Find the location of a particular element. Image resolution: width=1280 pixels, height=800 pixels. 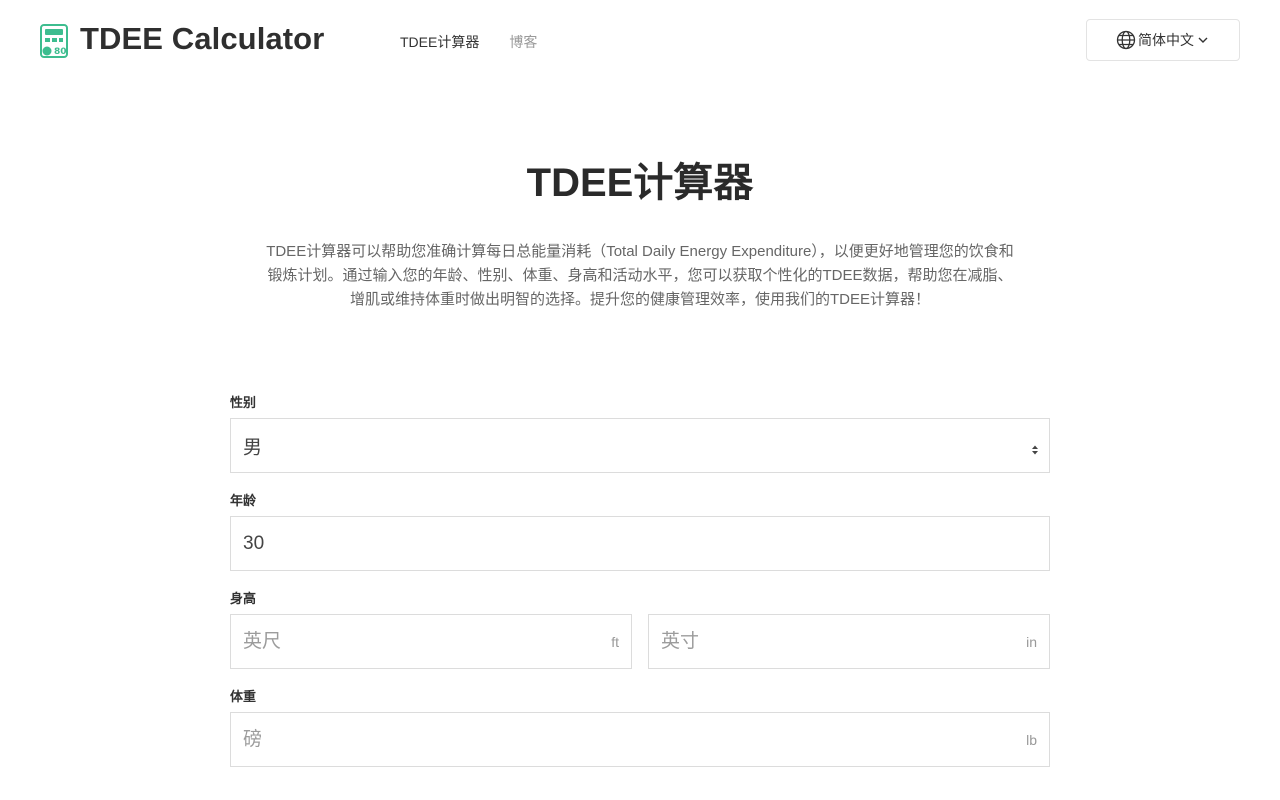

brand-name: TDEE Calculator is located at coordinates (202, 39).